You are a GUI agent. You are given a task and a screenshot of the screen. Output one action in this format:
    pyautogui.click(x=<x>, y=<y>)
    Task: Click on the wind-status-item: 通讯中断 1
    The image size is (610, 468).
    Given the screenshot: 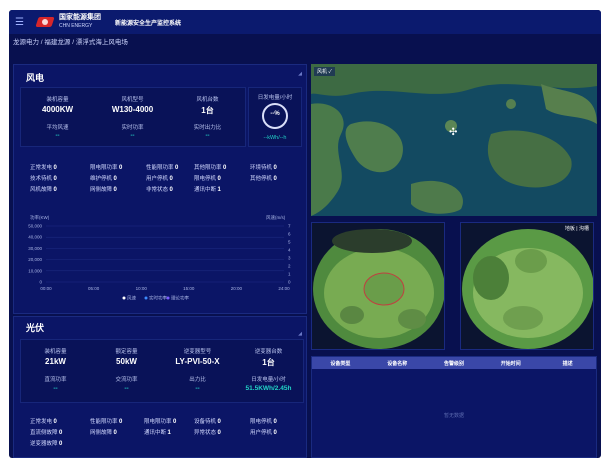 What is the action you would take?
    pyautogui.click(x=207, y=189)
    